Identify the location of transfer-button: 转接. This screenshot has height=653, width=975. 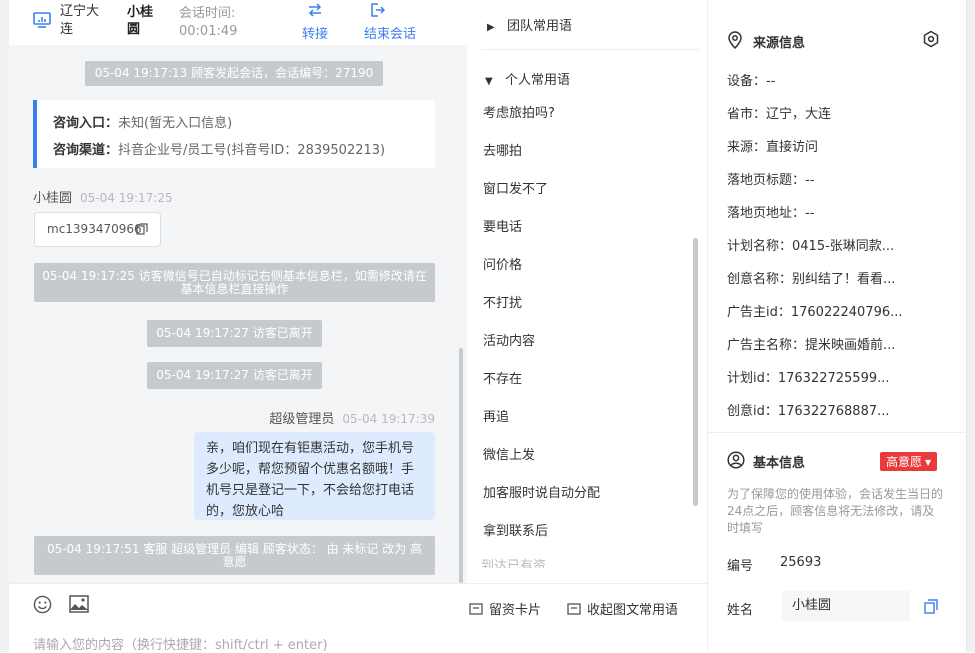
(315, 22).